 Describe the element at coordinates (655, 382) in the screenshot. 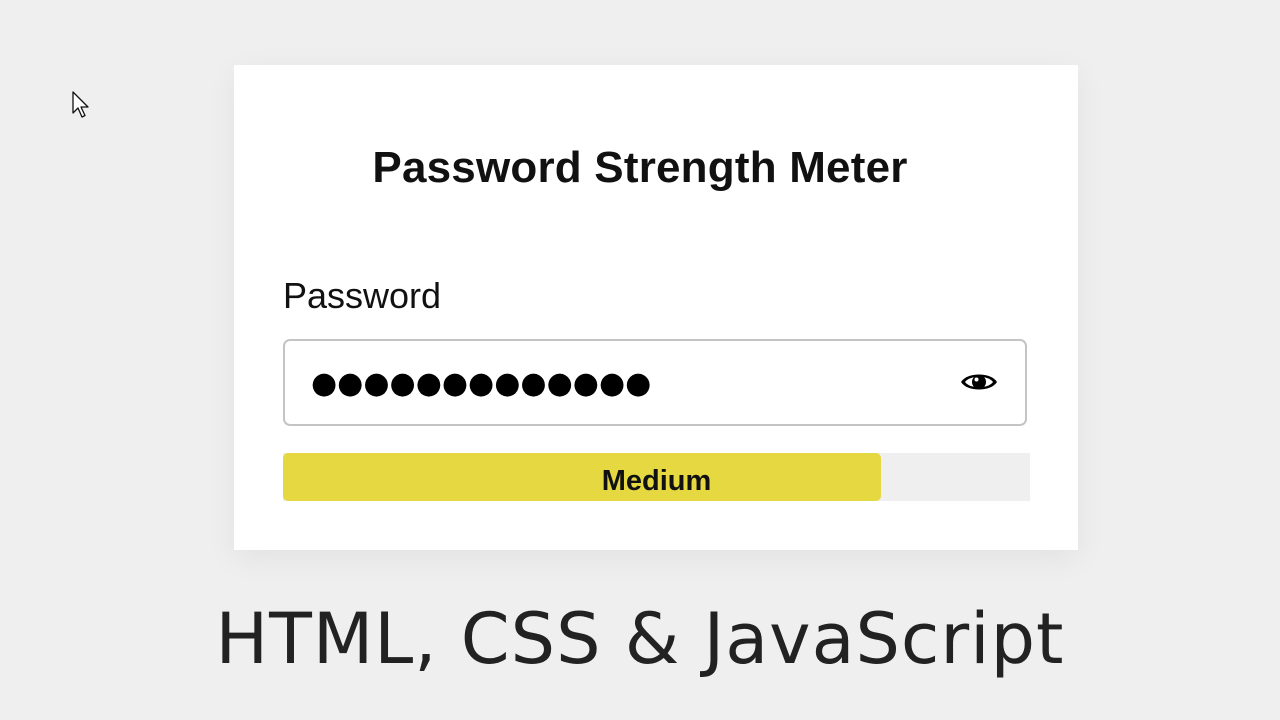

I see `password-input: ●●●●●●●●●●●●●` at that location.